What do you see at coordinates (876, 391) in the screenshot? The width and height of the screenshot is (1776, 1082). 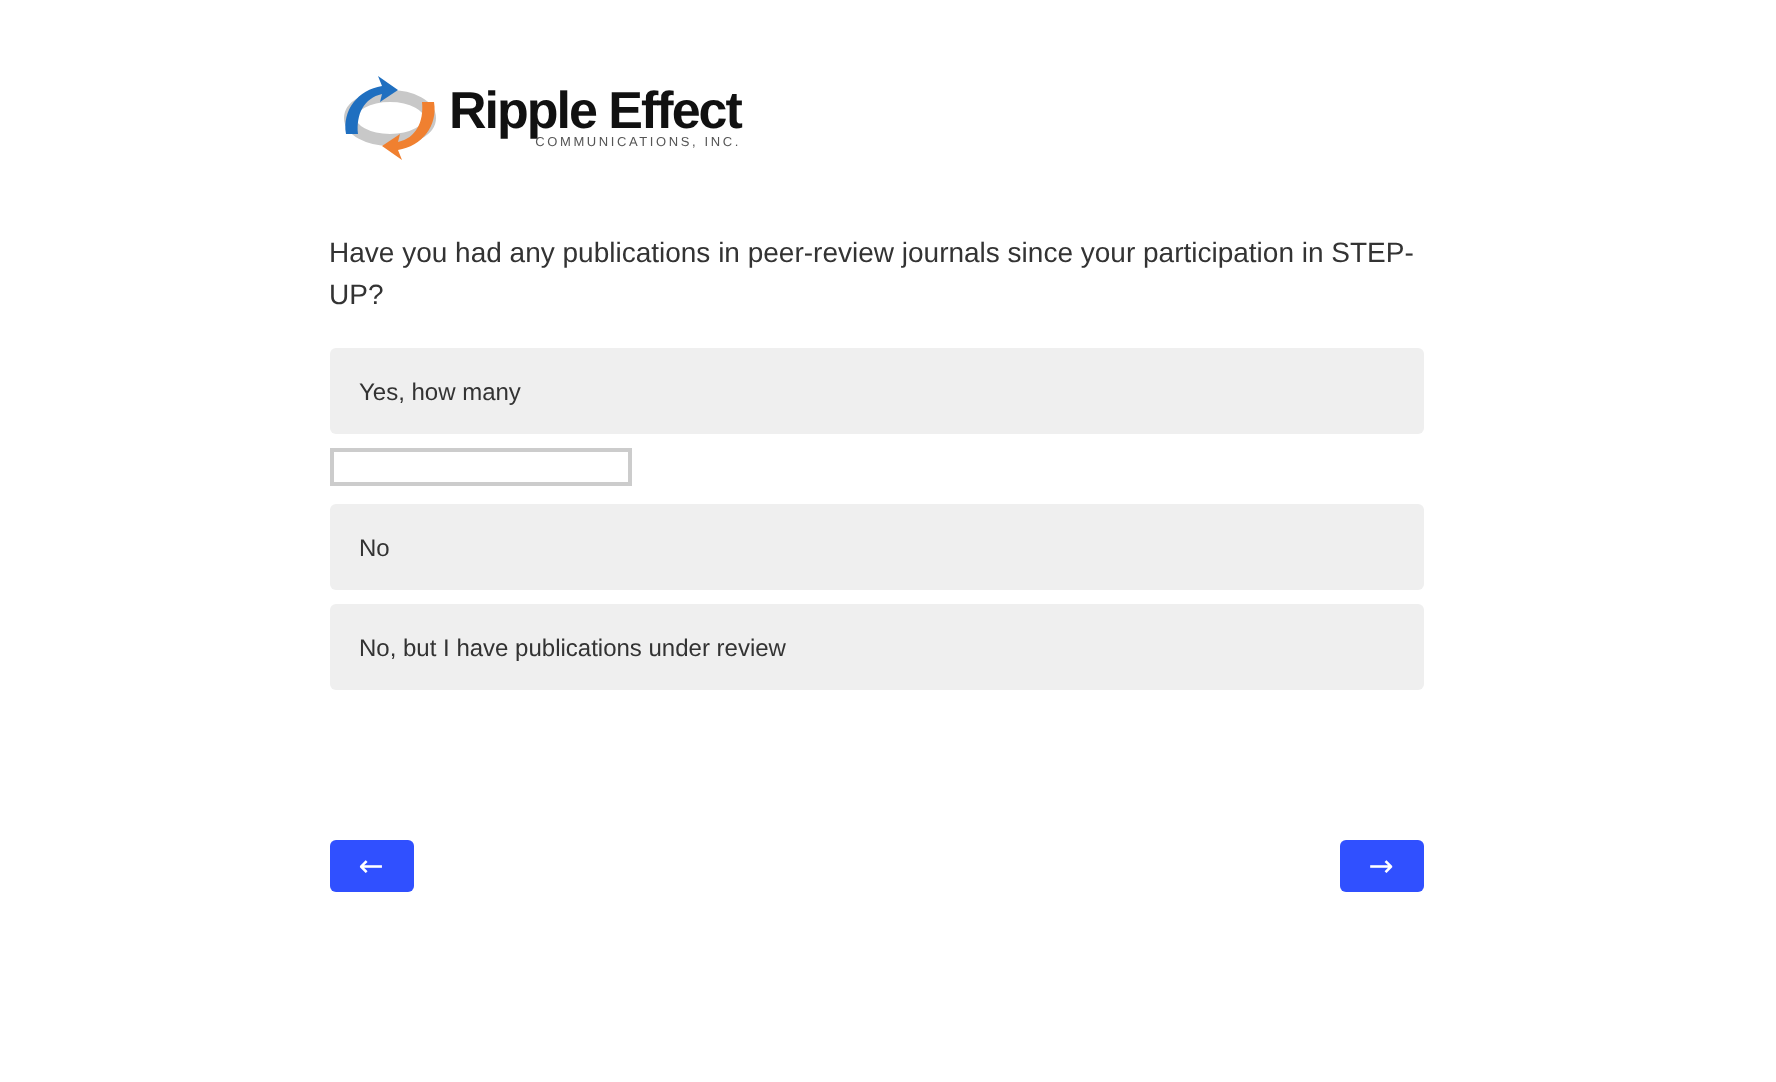 I see `answer-option: Yes, how many` at bounding box center [876, 391].